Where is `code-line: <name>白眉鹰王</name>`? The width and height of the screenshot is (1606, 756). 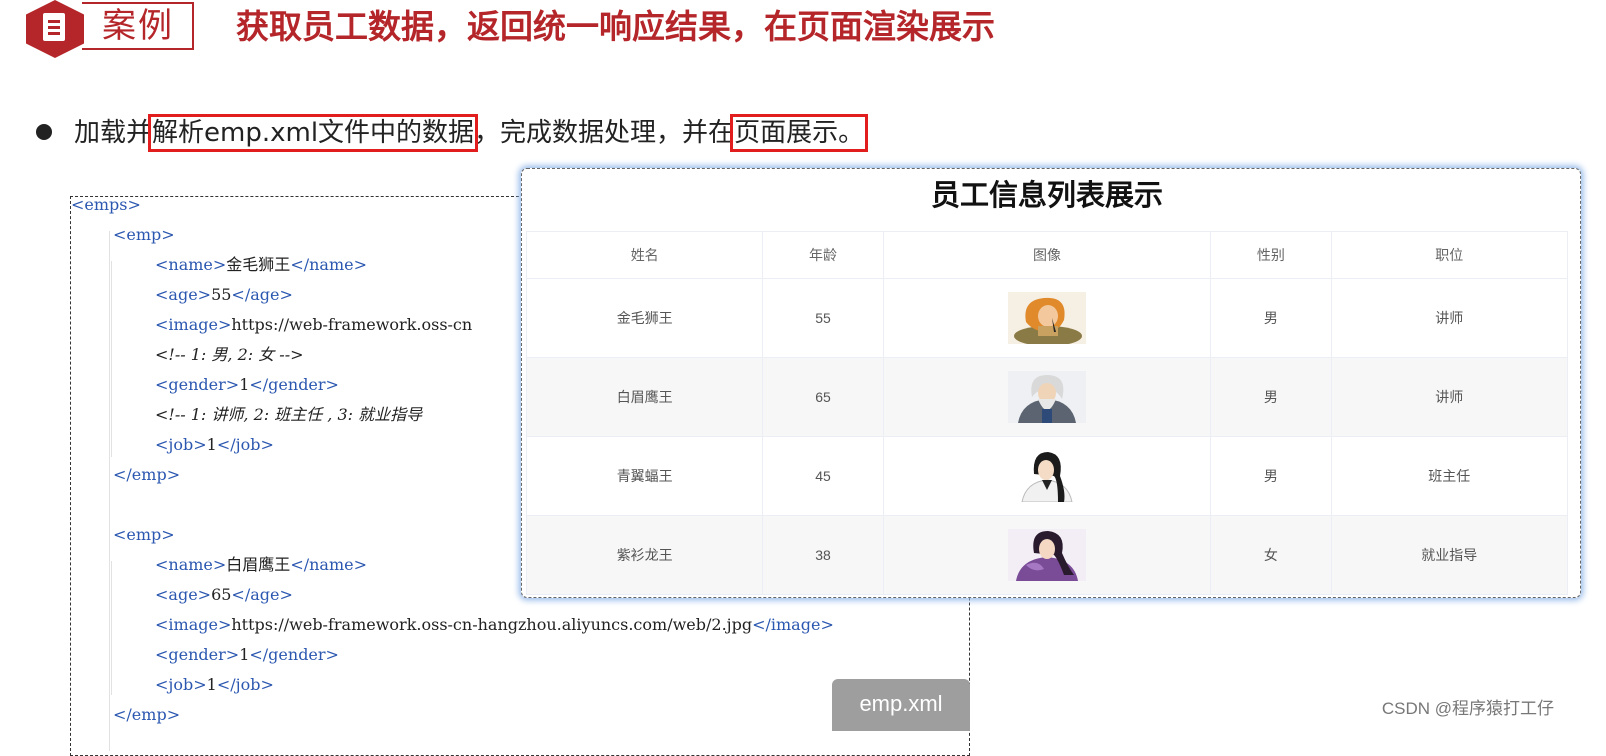 code-line: <name>白眉鹰王</name> is located at coordinates (261, 564).